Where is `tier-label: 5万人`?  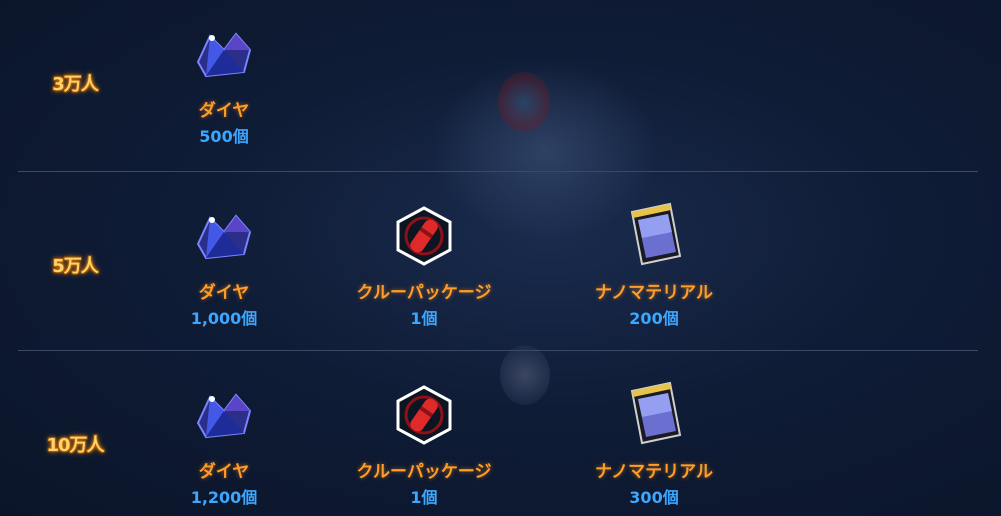 tier-label: 5万人 is located at coordinates (75, 266).